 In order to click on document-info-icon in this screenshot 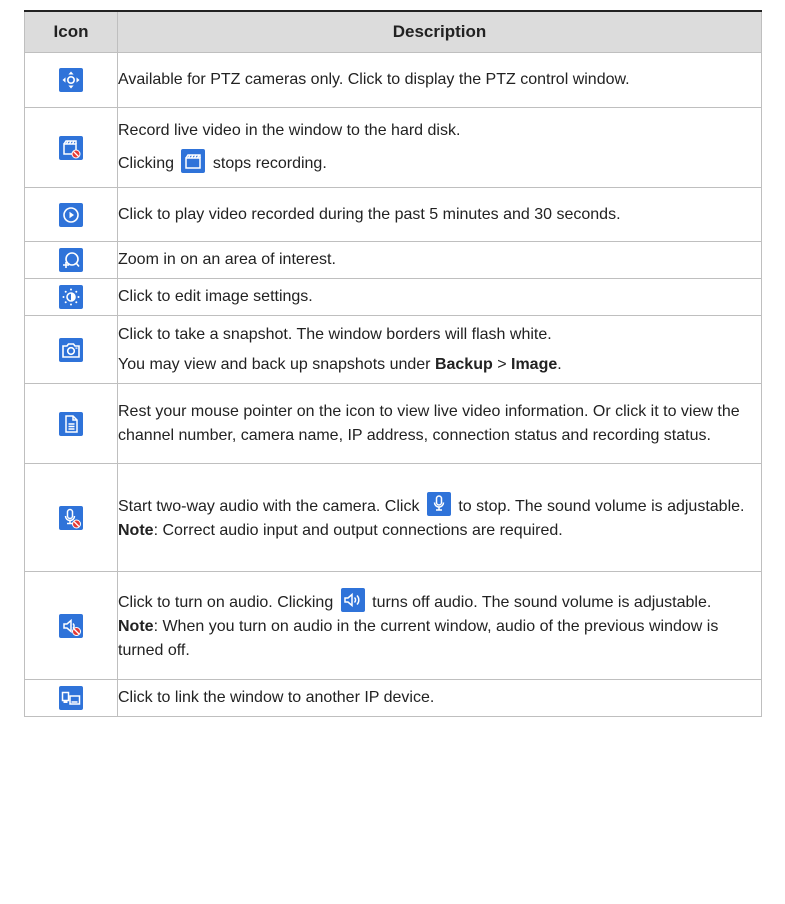, I will do `click(71, 423)`.